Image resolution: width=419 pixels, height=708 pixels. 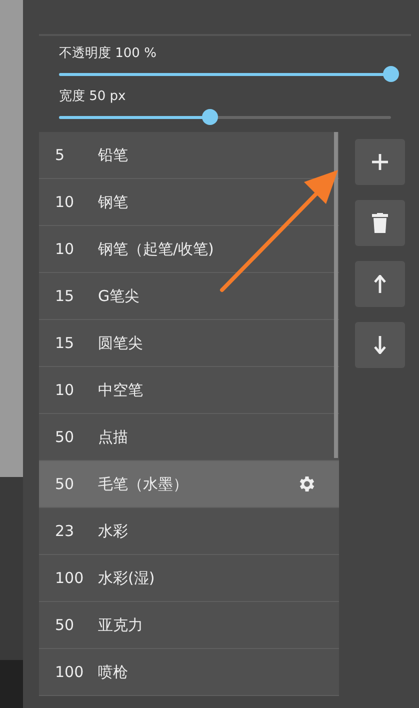 What do you see at coordinates (189, 437) in the screenshot?
I see `brush-item: 50 点描` at bounding box center [189, 437].